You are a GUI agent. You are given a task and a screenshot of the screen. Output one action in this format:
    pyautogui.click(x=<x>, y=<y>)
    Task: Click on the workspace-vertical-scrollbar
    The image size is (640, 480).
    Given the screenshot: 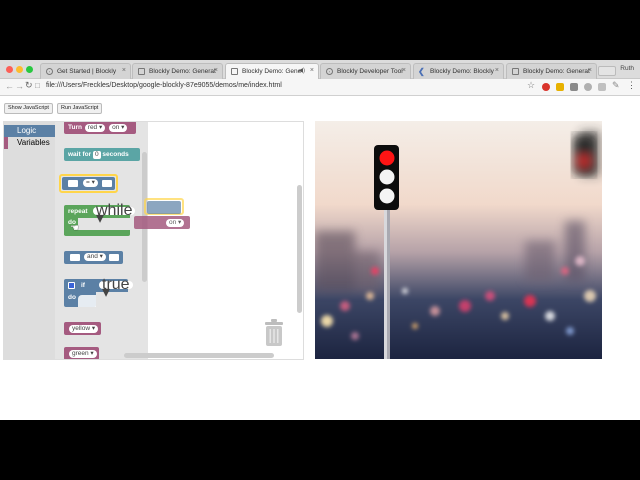 What is the action you would take?
    pyautogui.click(x=299, y=249)
    